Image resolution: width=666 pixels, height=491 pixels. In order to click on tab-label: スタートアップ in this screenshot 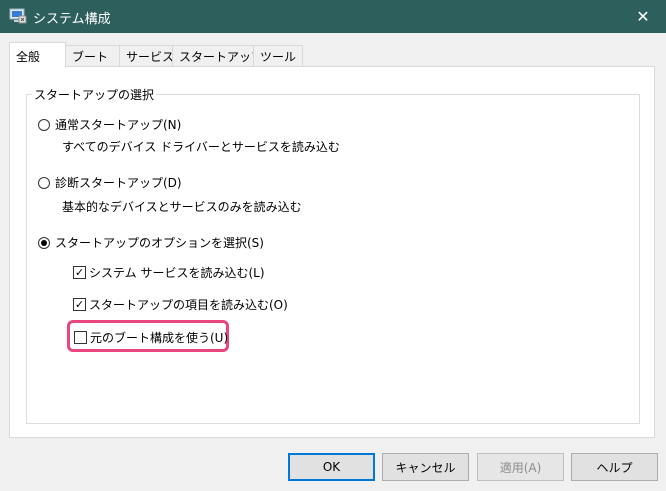, I will do `click(221, 57)`.